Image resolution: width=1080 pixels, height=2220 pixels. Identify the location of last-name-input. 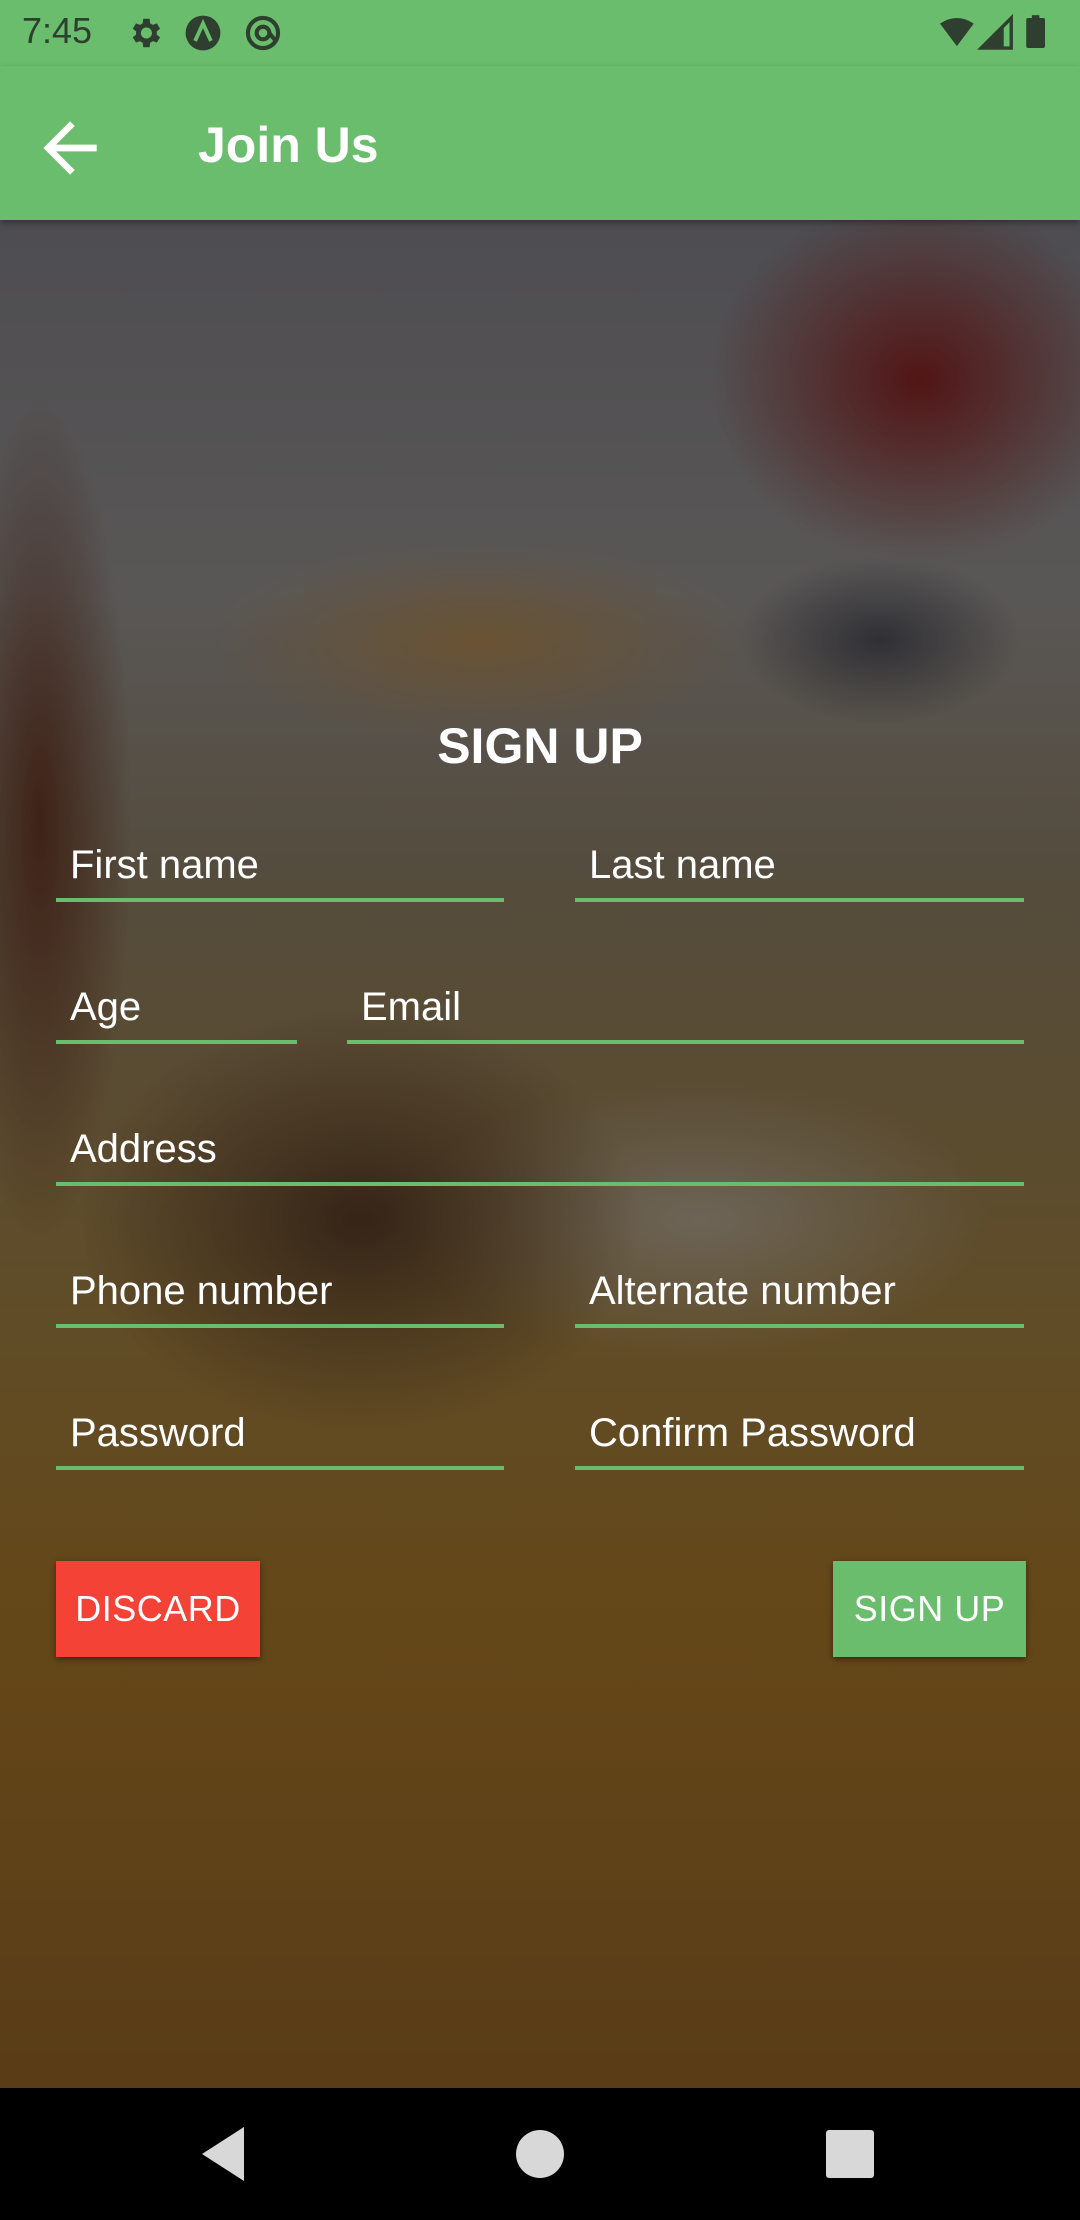
(799, 865).